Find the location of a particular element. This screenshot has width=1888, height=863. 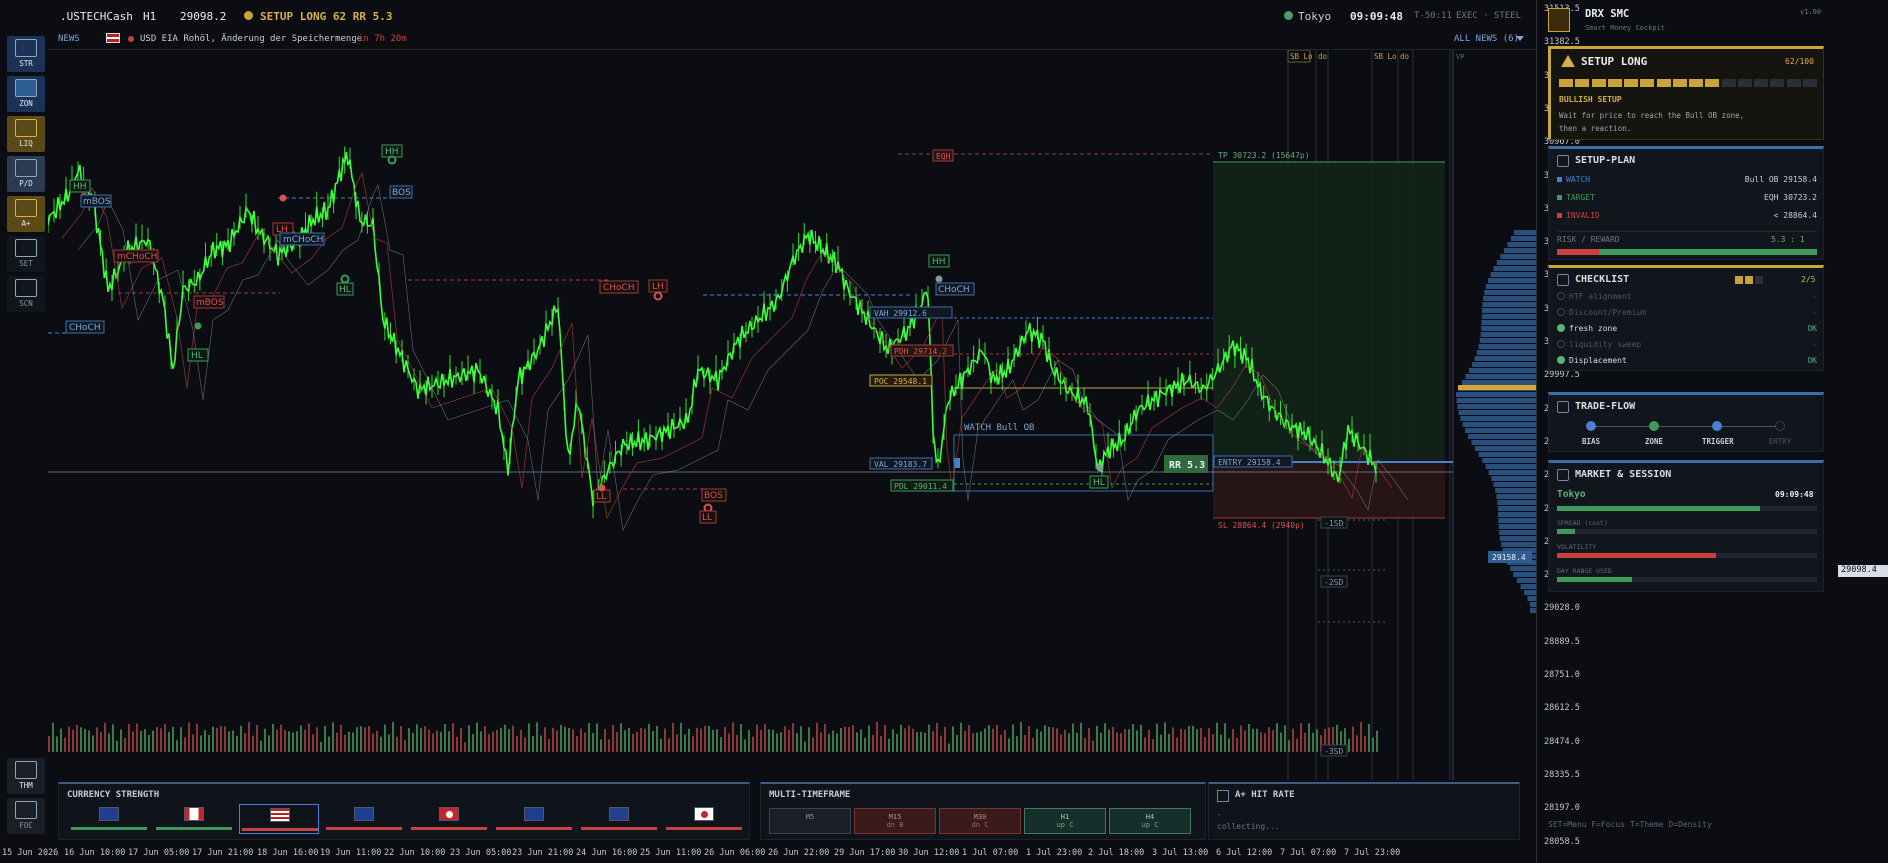

clock-label: 09:09:48 is located at coordinates (1376, 16).